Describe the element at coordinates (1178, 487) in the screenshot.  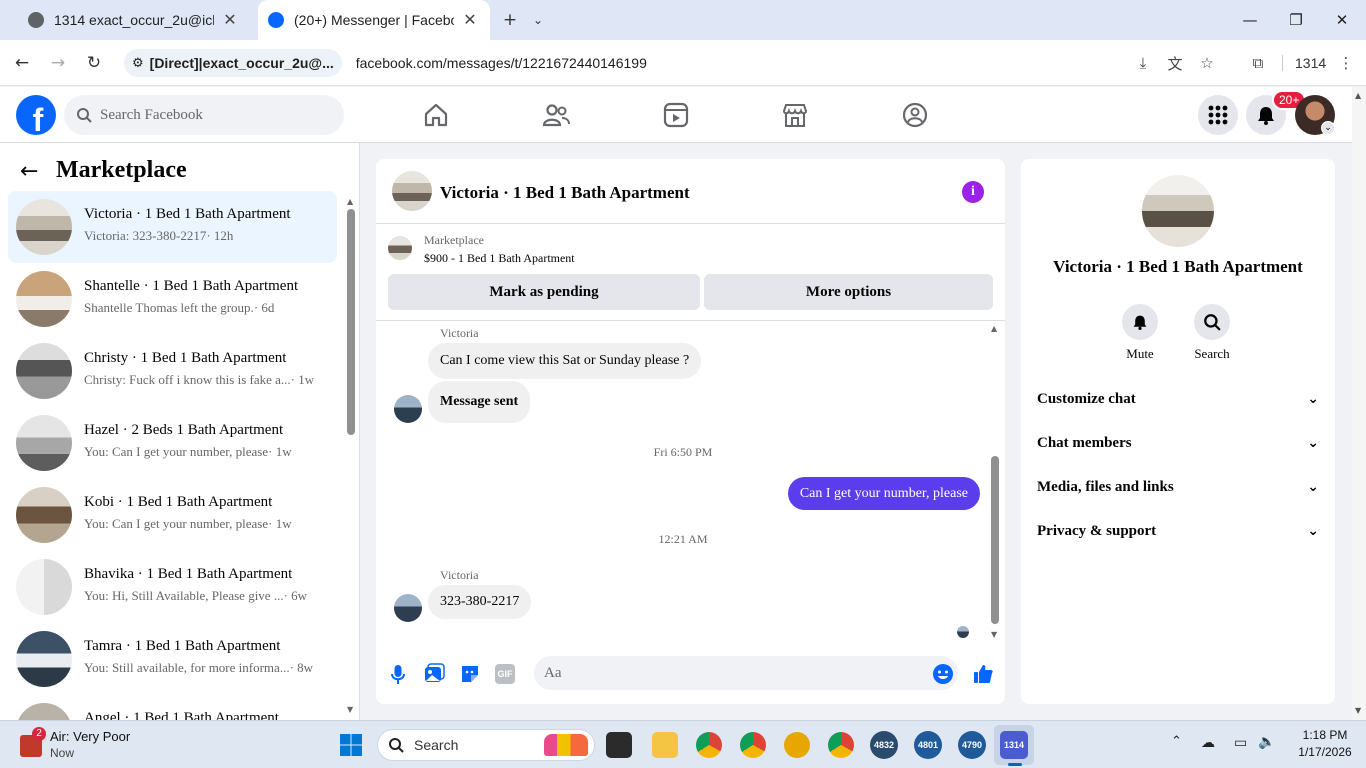
I see `media-files-links-section: Media, files and links ⌄` at that location.